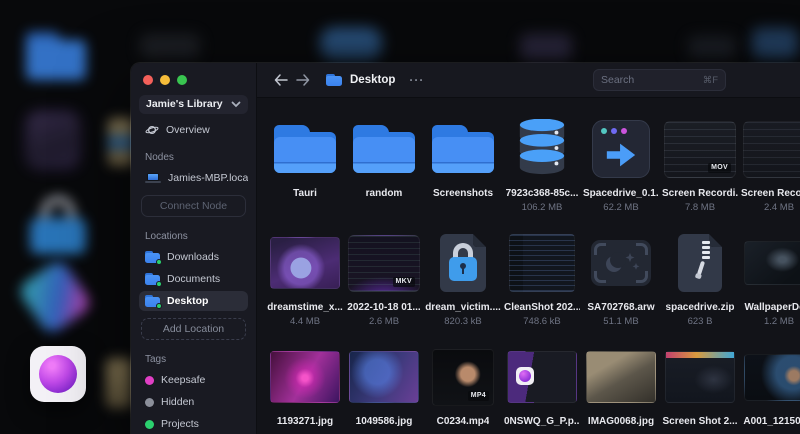 This screenshot has height=434, width=800. What do you see at coordinates (542, 207) in the screenshot?
I see `file-size: 106.2 MB` at bounding box center [542, 207].